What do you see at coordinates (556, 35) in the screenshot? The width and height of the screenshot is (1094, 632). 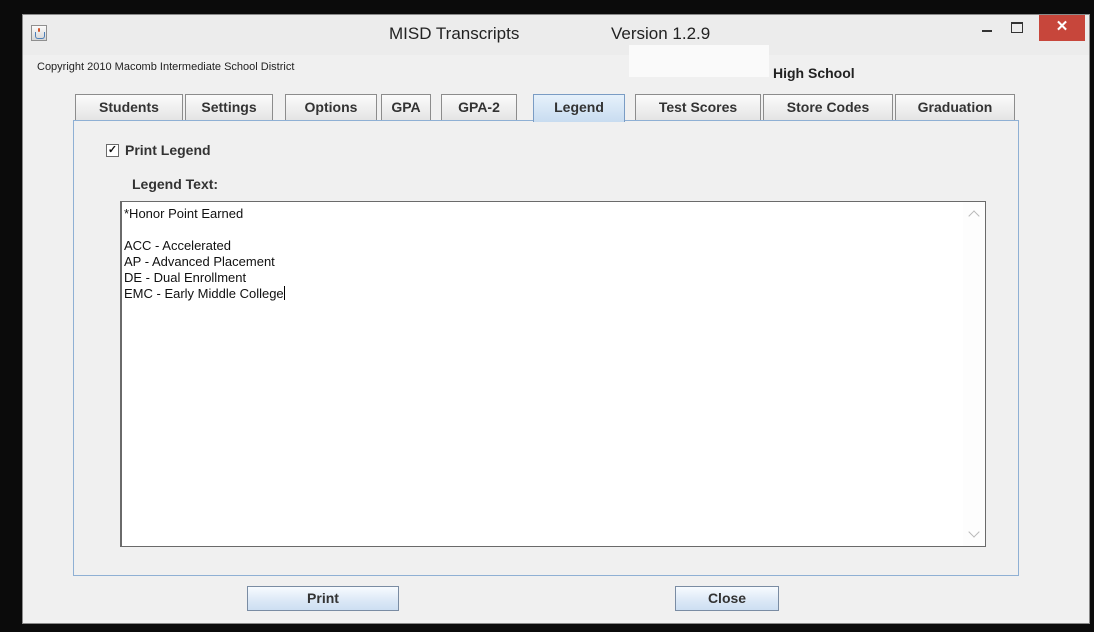 I see `title-bar: MISD Transcripts Version 1.2.9 ✕` at bounding box center [556, 35].